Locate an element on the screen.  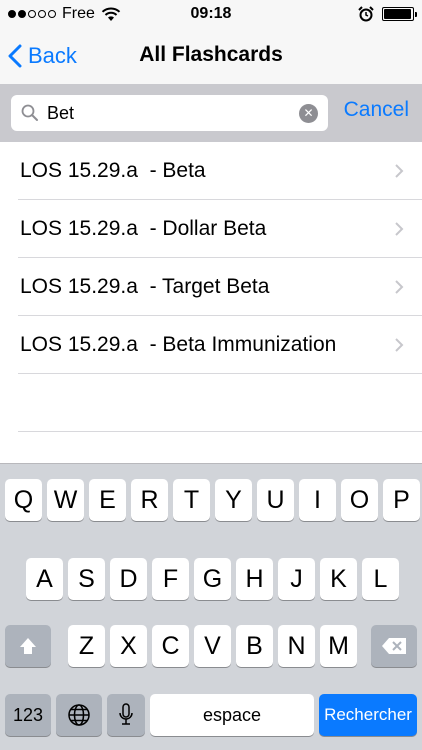
alarm-icon is located at coordinates (366, 14).